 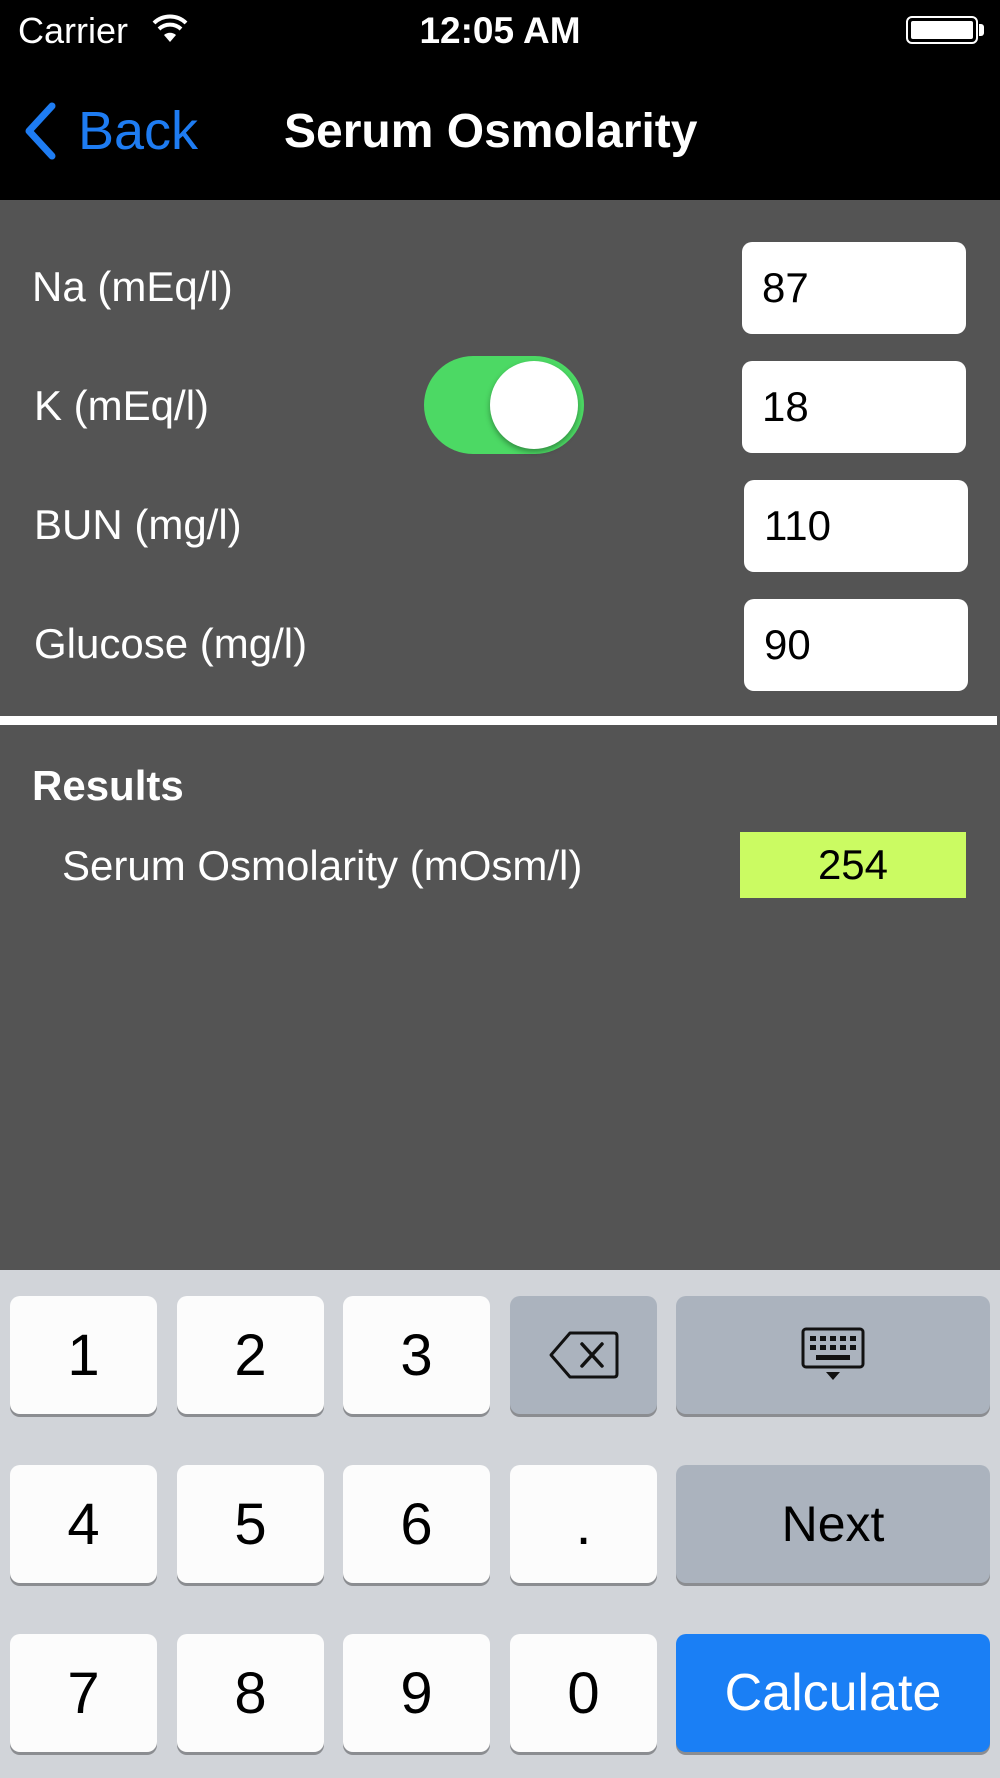 I want to click on toggle-knob, so click(x=534, y=405).